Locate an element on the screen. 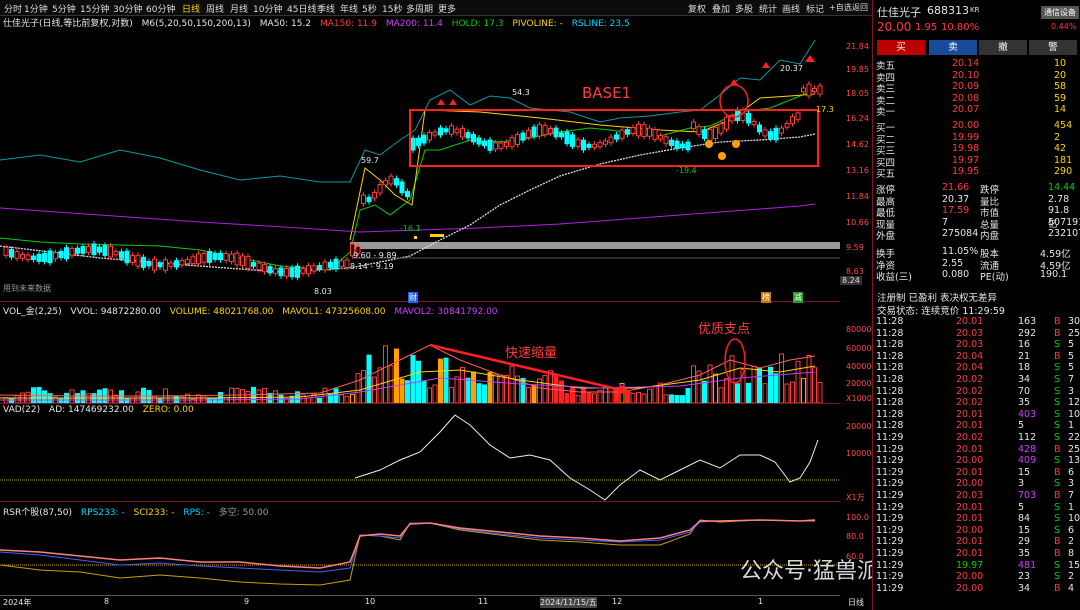 The height and width of the screenshot is (610, 1080). range-label: 9.60 - 9.89 is located at coordinates (375, 255).